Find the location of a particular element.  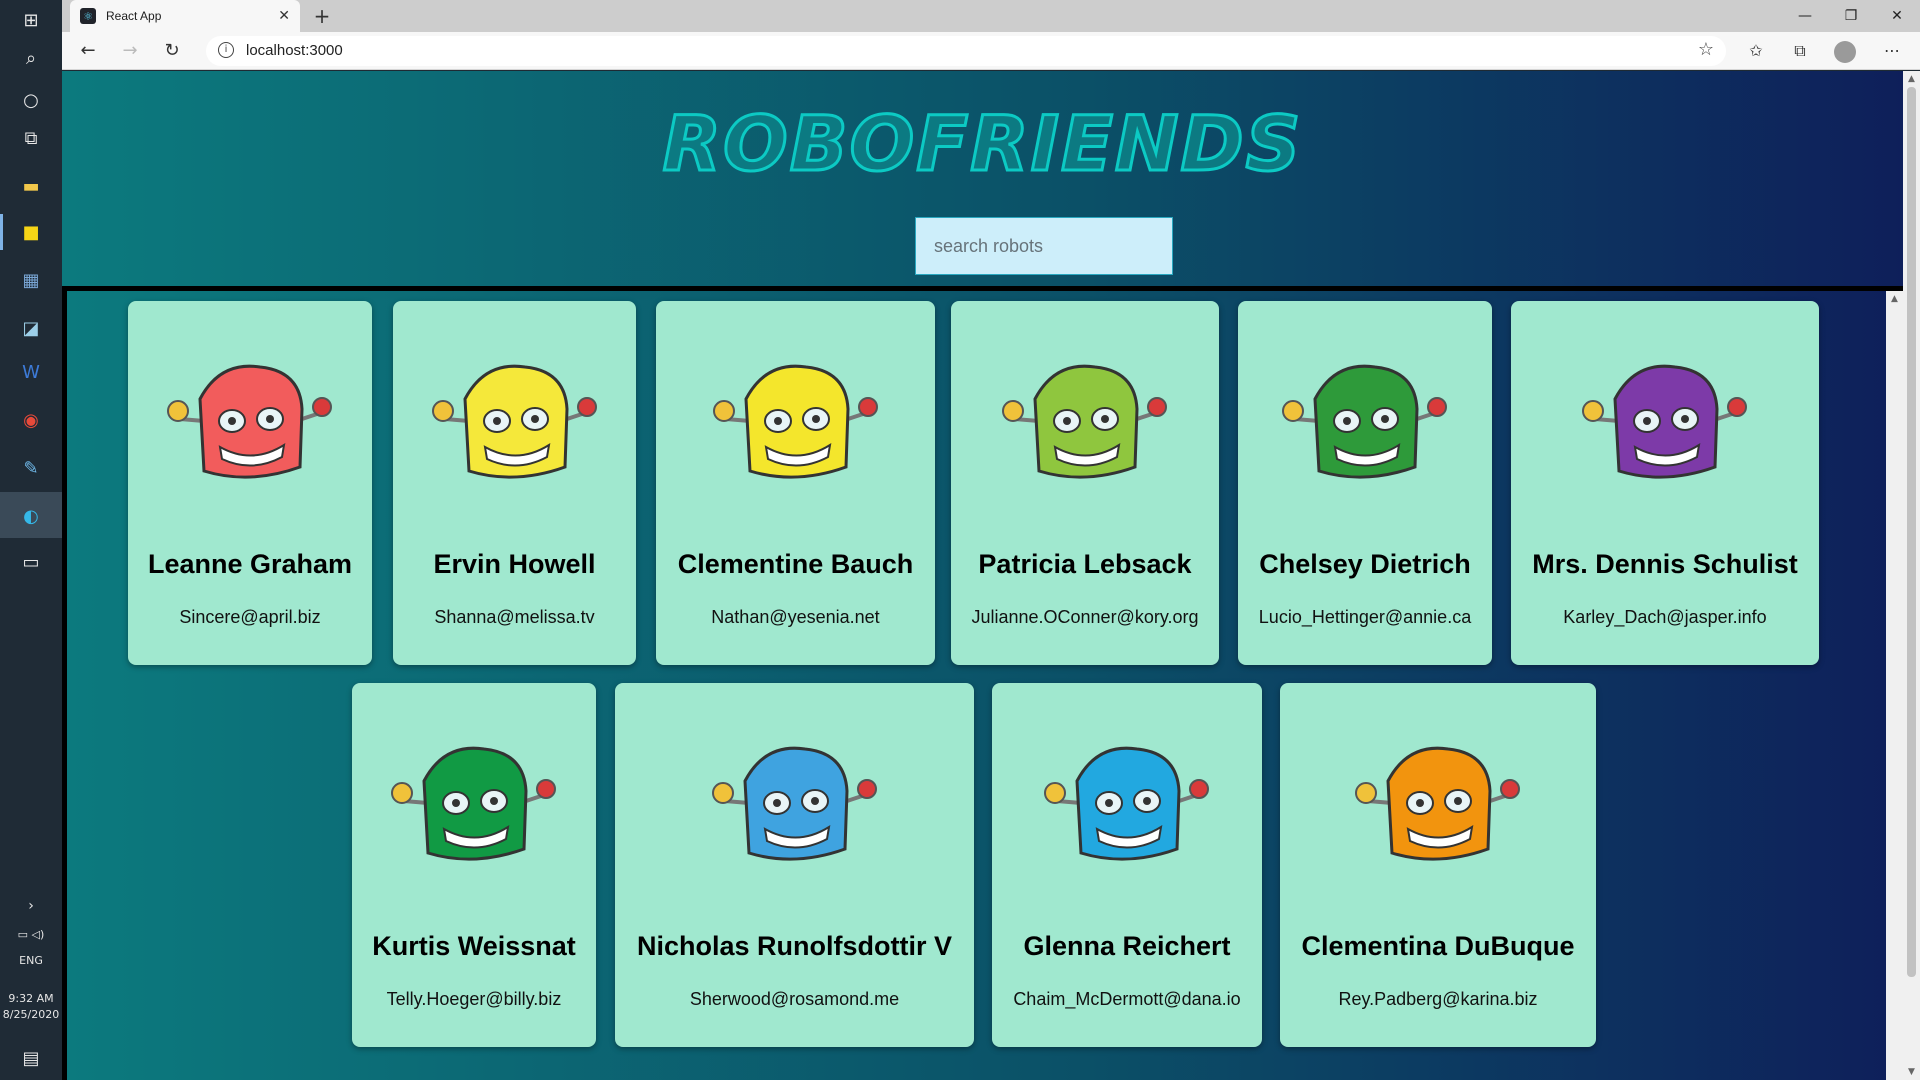

cortana-icon: ○ is located at coordinates (31, 100).